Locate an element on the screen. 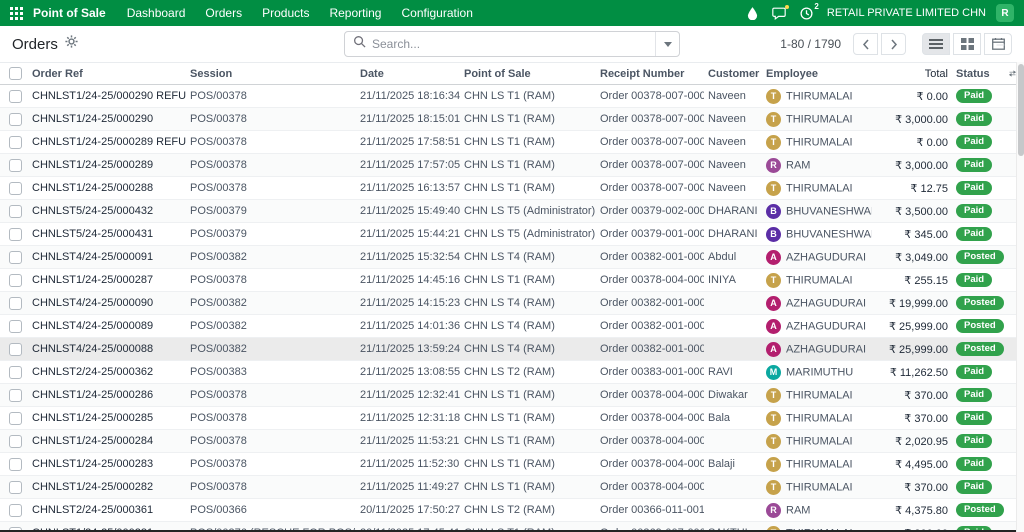  cell-order-ref: CHNLST5/24-25/000432 is located at coordinates (107, 211).